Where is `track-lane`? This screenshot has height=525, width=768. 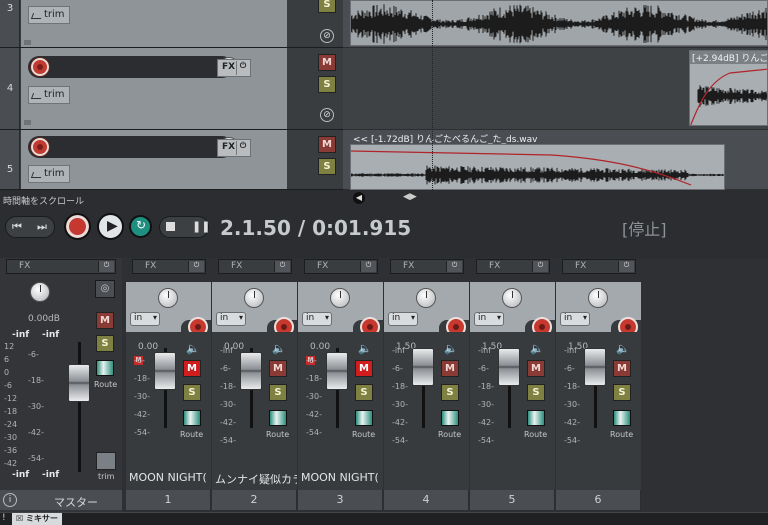
track-lane is located at coordinates (555, 24).